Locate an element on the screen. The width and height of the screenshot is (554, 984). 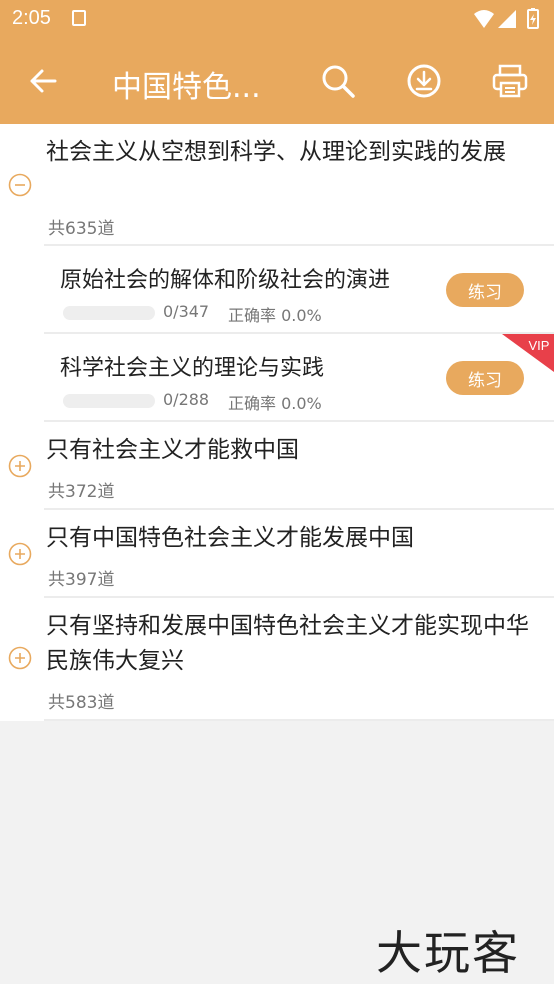
search-button is located at coordinates (338, 81).